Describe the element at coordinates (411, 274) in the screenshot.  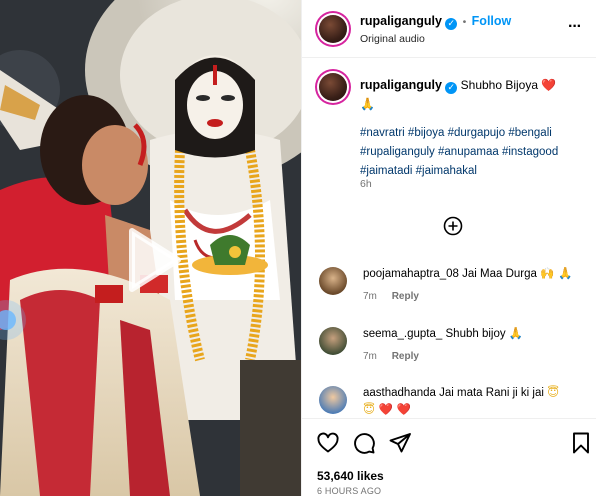
I see `comment-username: poojamahaptra_08` at that location.